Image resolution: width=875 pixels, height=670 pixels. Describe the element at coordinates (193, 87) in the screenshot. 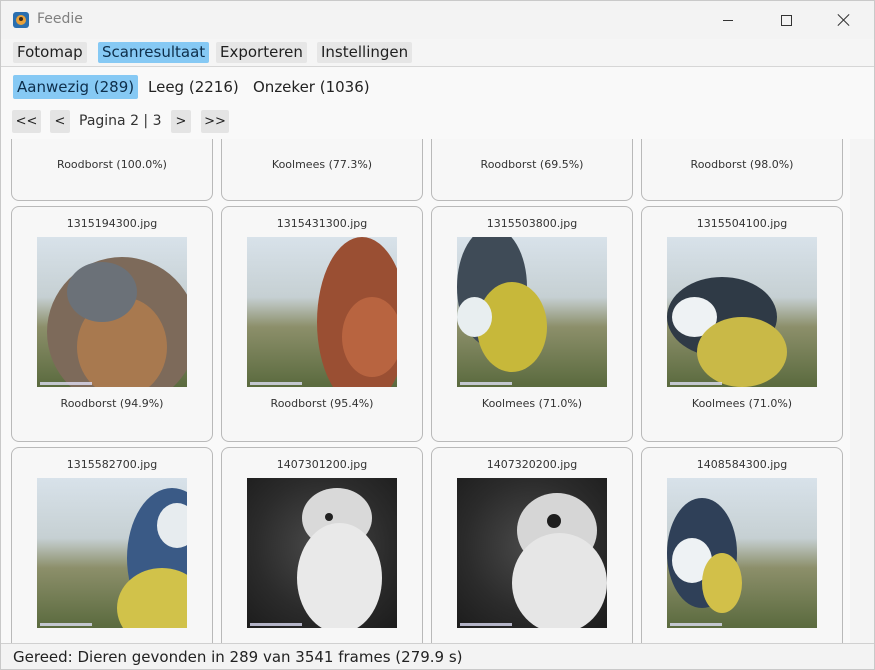

I see `subtab-leeg: Leeg (2216)` at that location.